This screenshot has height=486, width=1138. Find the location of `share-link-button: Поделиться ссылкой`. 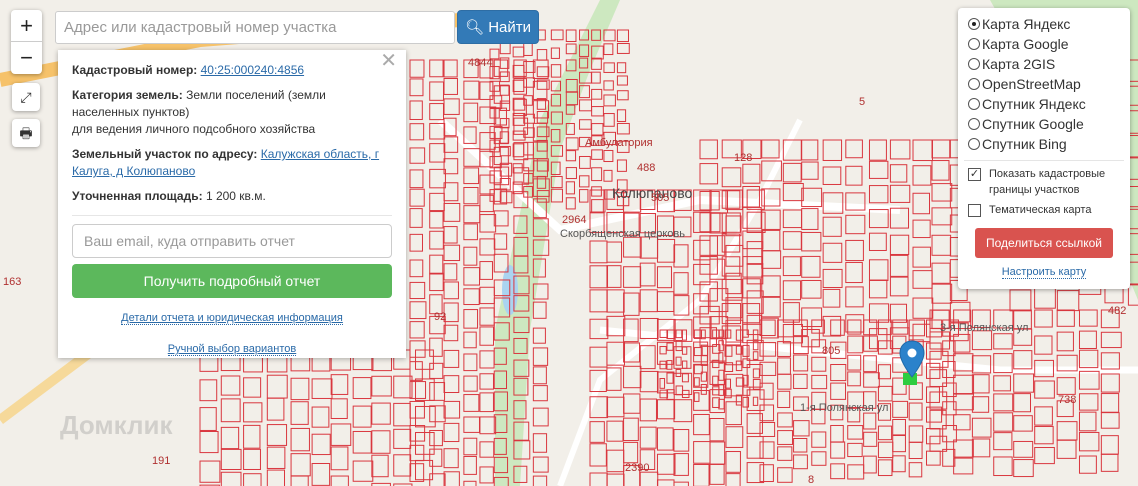

share-link-button: Поделиться ссылкой is located at coordinates (1044, 243).